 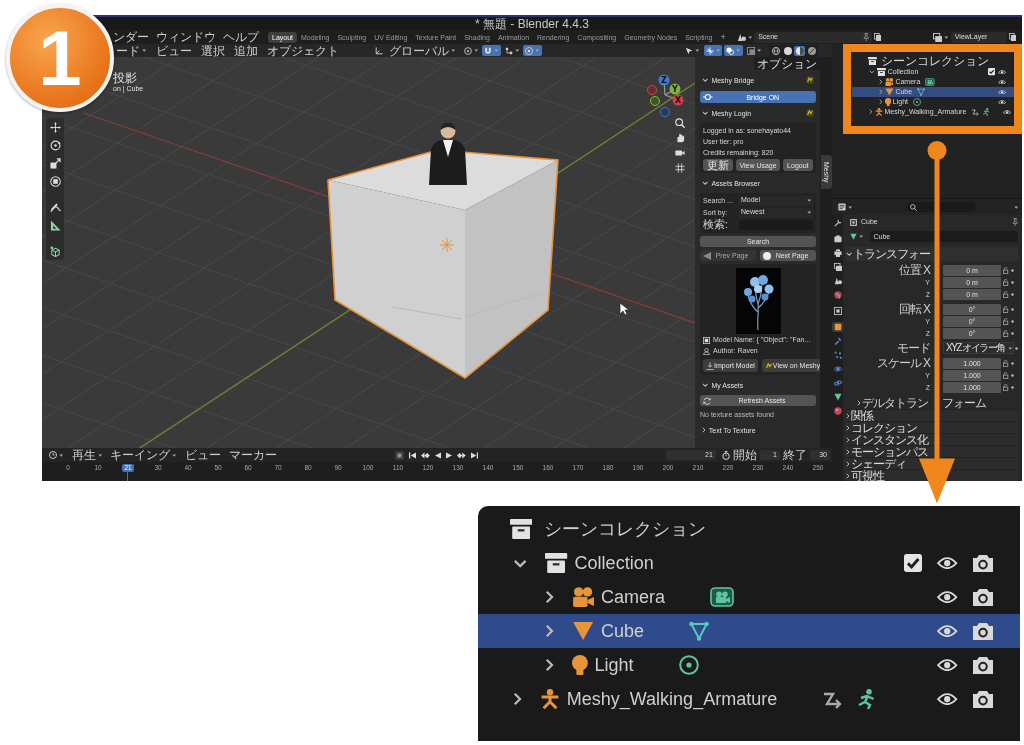 What do you see at coordinates (712, 50) in the screenshot?
I see `gizmo-button` at bounding box center [712, 50].